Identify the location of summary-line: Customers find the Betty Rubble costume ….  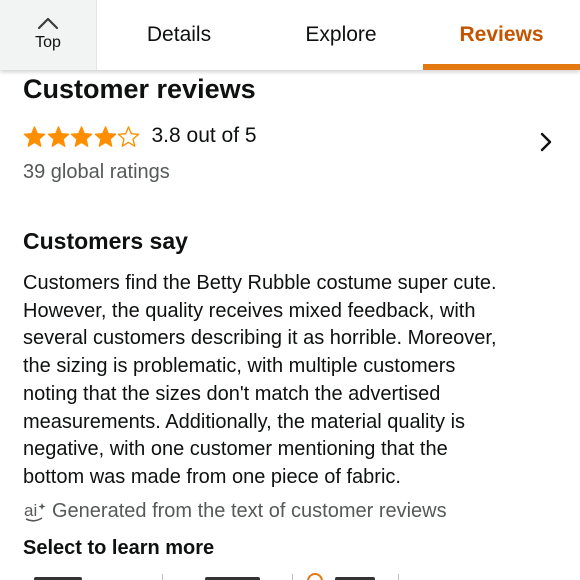
(260, 283).